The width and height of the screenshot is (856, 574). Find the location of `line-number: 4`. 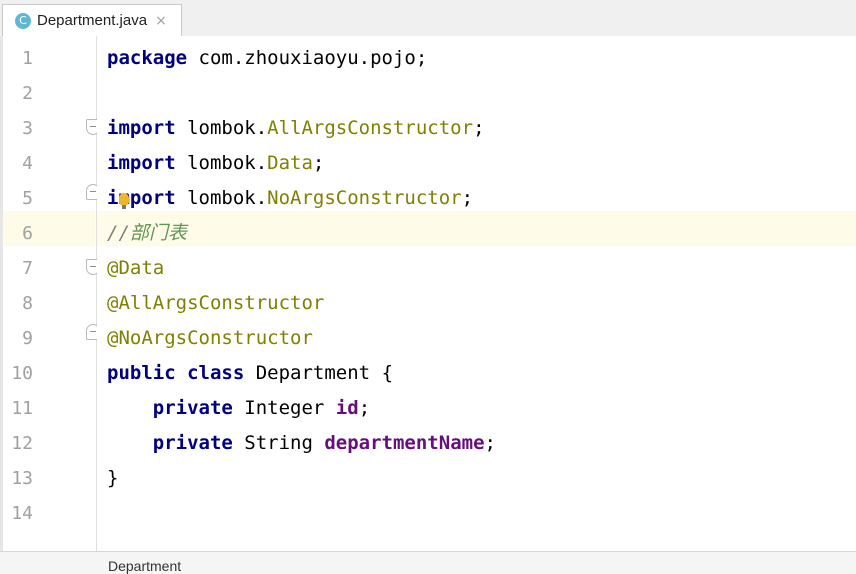

line-number: 4 is located at coordinates (27, 163).